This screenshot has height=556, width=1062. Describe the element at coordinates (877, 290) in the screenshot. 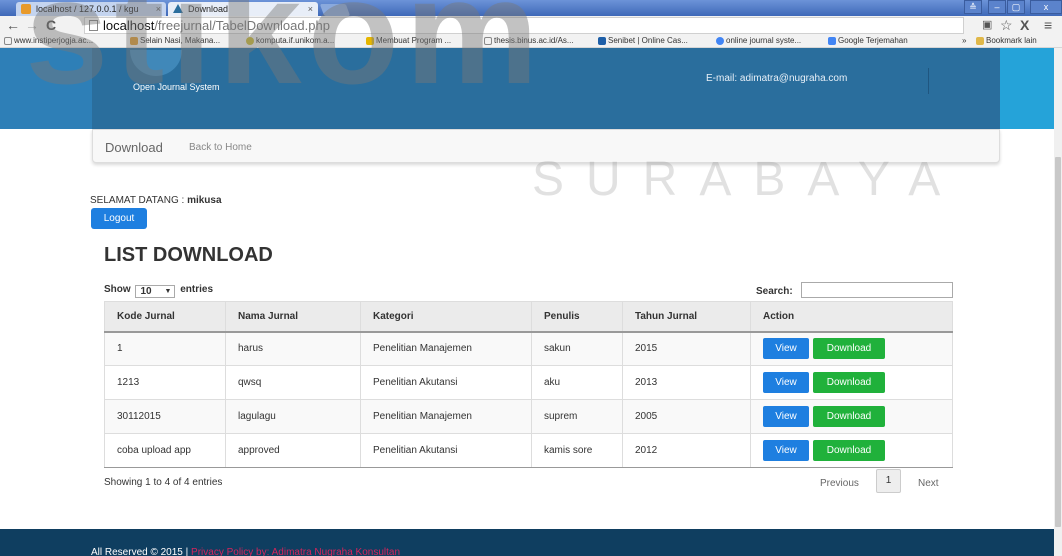

I see `search-input` at that location.